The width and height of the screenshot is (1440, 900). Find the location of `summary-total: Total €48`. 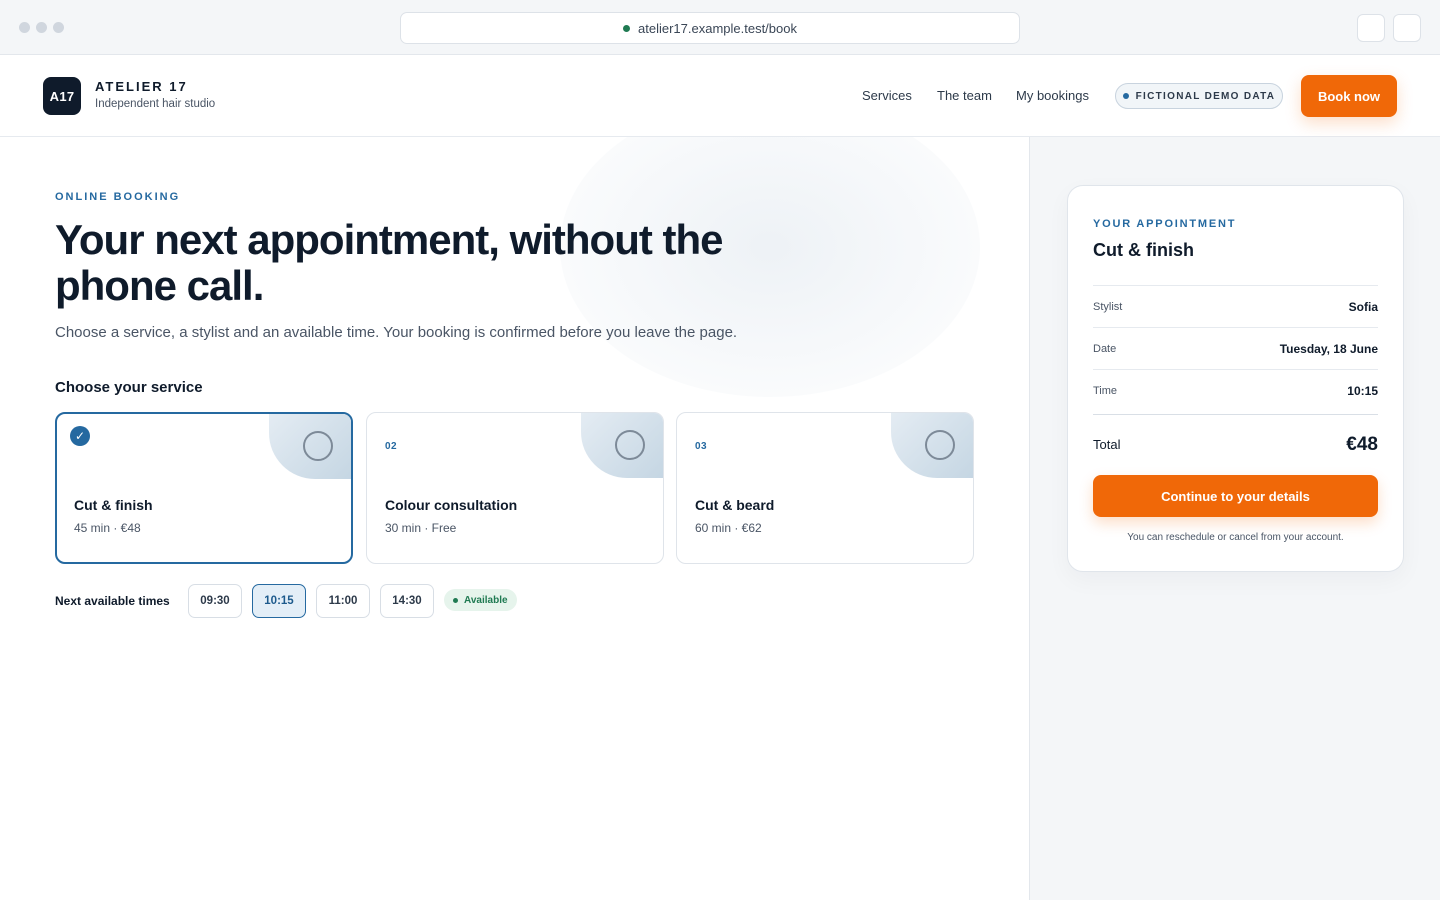

summary-total: Total €48 is located at coordinates (1235, 444).